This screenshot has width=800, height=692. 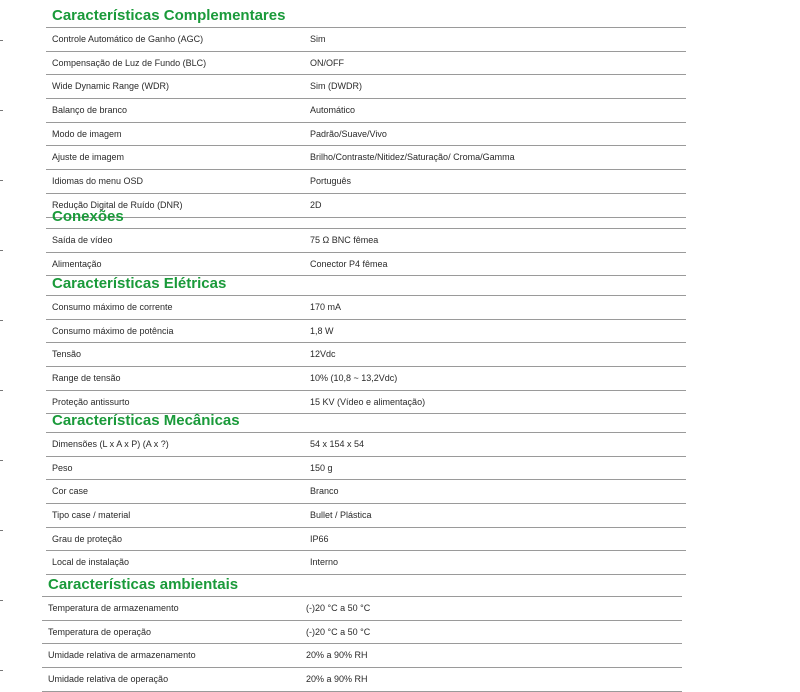 I want to click on spec-value: ON/OFF, so click(x=327, y=62).